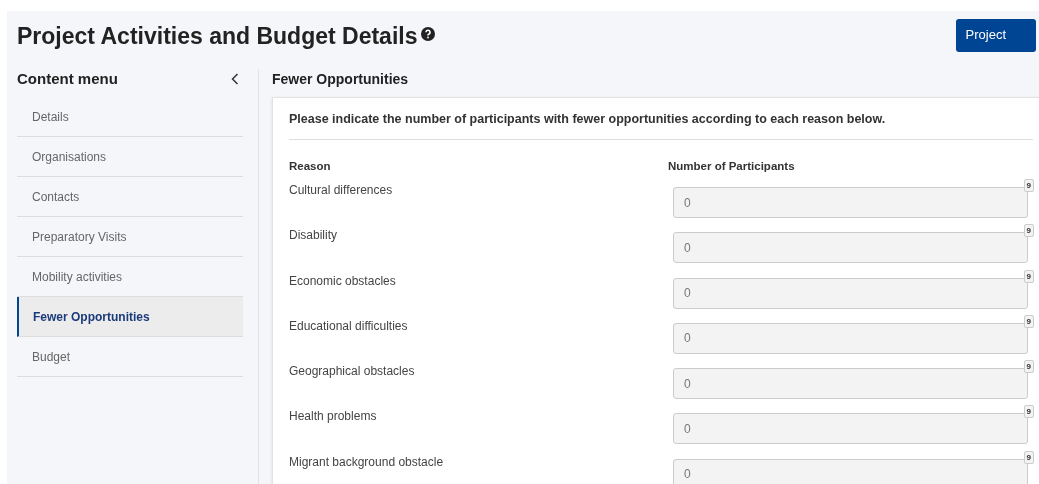 This screenshot has width=1039, height=484. What do you see at coordinates (661, 125) in the screenshot?
I see `instruction-text: Please indicate the number of participants with fewer opportunities according to each reason below.` at bounding box center [661, 125].